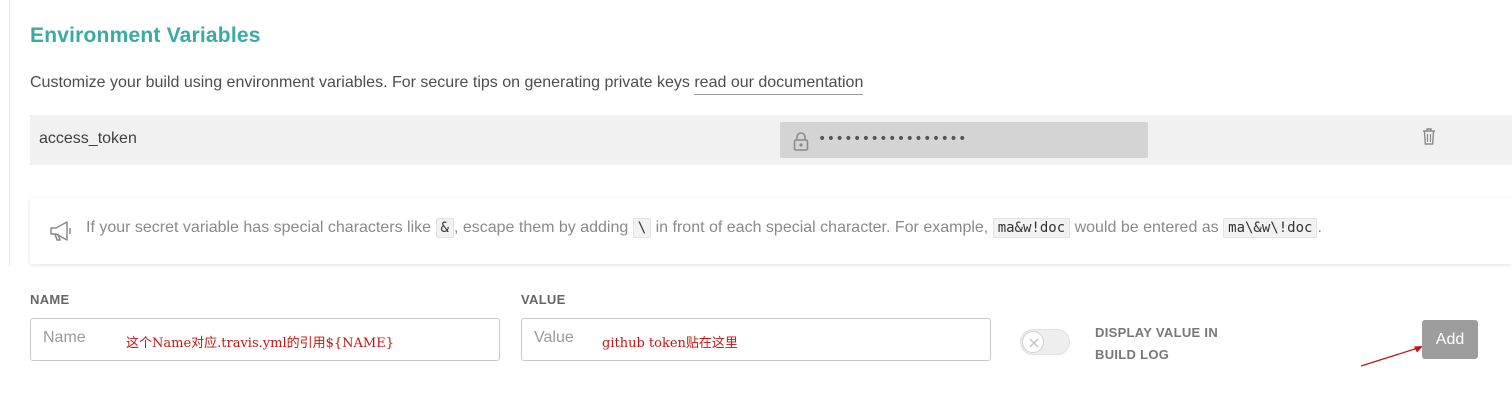 This screenshot has height=403, width=1512. What do you see at coordinates (88, 138) in the screenshot?
I see `env-var-name: access_token` at bounding box center [88, 138].